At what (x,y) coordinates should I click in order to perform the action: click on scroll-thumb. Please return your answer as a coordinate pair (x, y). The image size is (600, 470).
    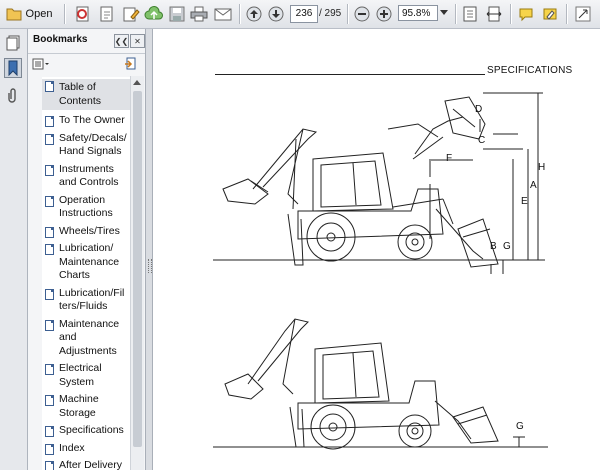
    Looking at the image, I should click on (137, 269).